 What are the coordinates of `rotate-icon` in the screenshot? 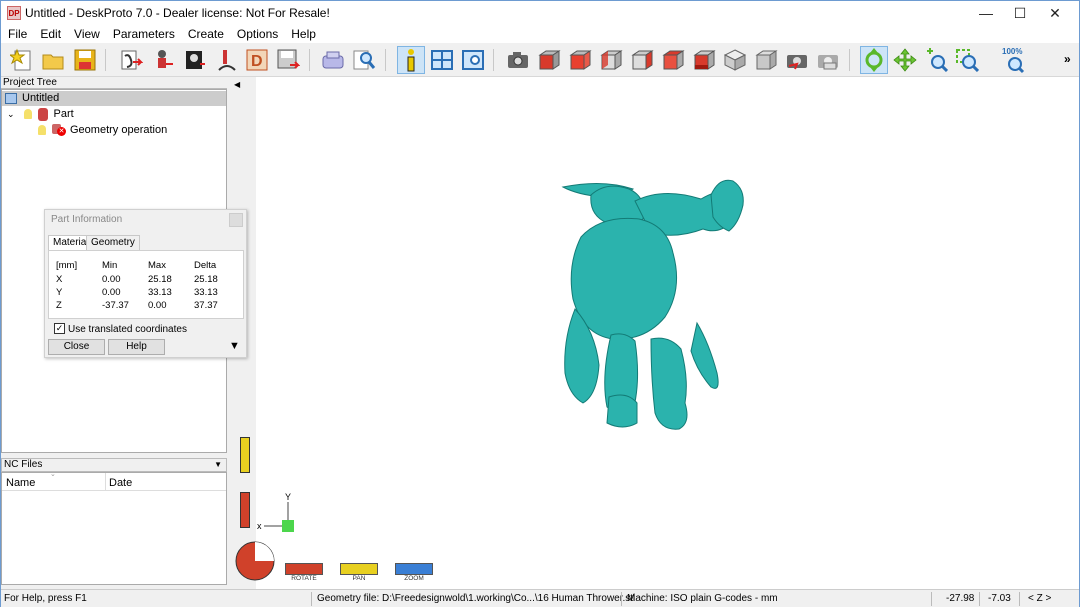 It's located at (874, 60).